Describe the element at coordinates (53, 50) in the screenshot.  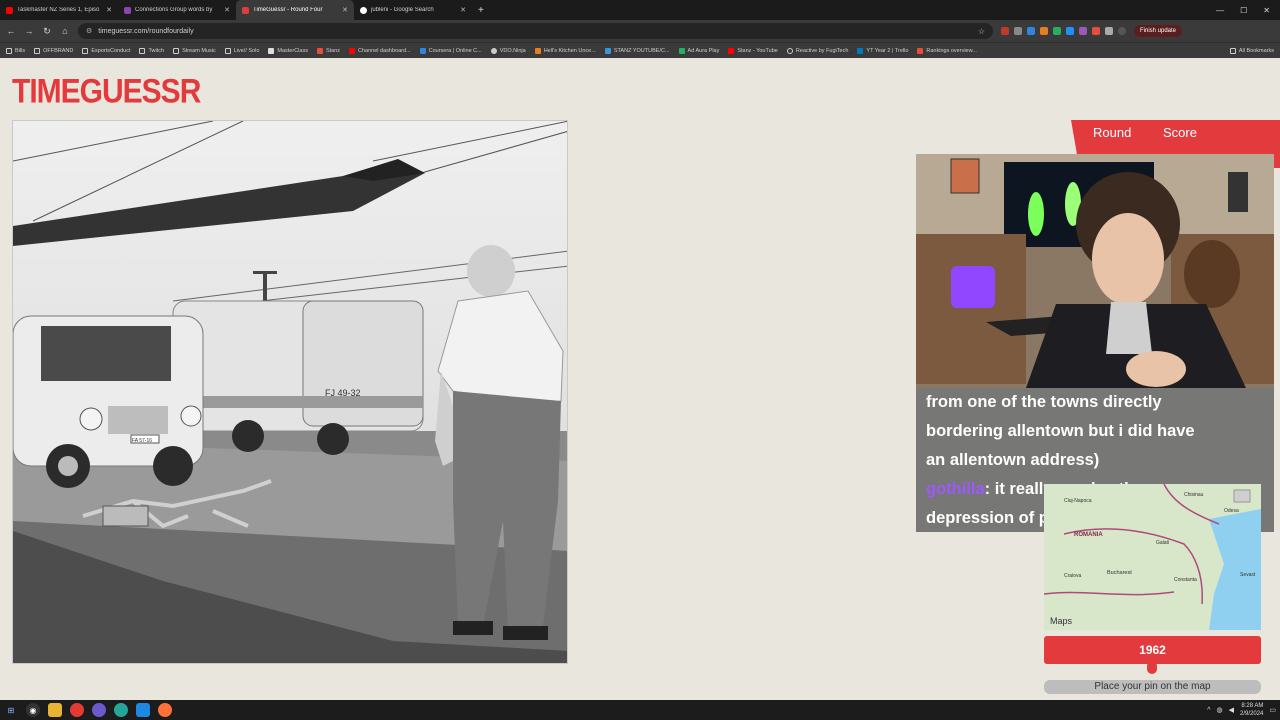
I see `bookmark-item: OFFBRAND` at that location.